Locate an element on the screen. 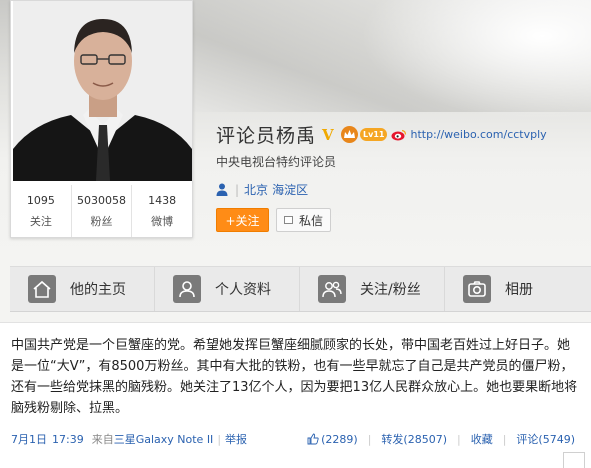 The image size is (591, 468). tab-label: 他的主页 is located at coordinates (98, 290).